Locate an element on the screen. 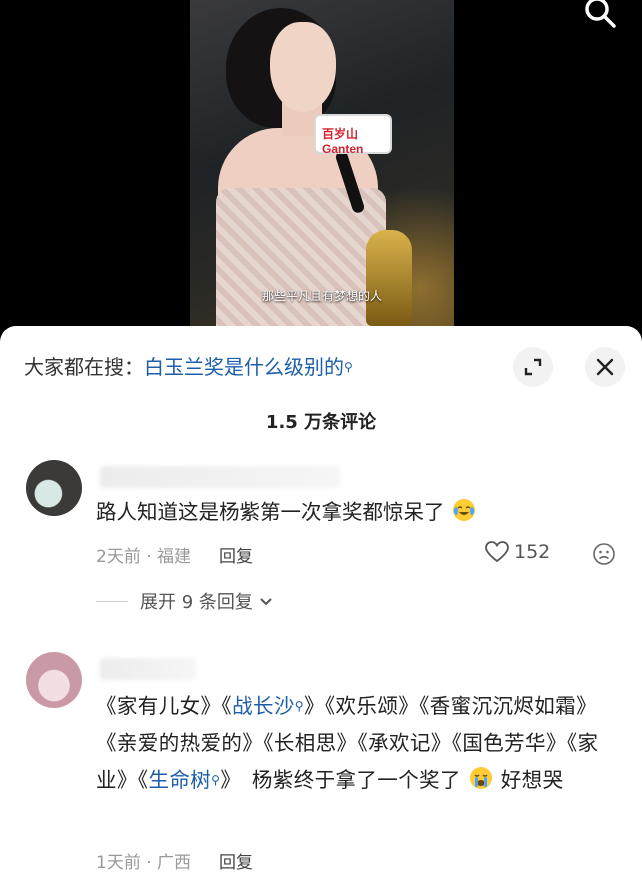  comment-time: 1天前 is located at coordinates (118, 863).